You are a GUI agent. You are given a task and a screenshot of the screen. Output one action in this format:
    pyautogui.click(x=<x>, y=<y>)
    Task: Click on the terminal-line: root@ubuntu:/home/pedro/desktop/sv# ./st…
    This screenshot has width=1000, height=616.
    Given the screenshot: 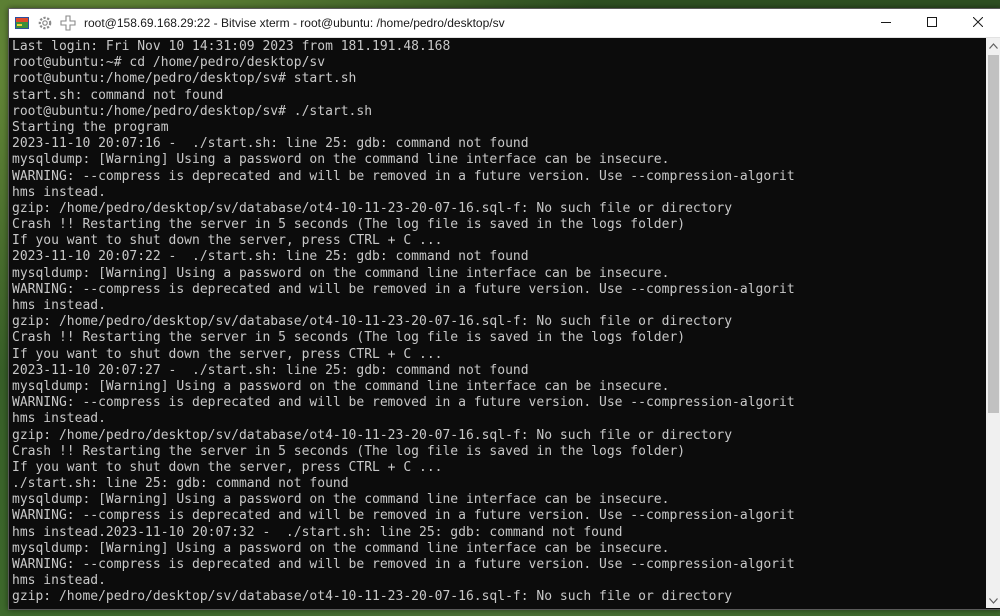 What is the action you would take?
    pyautogui.click(x=192, y=111)
    